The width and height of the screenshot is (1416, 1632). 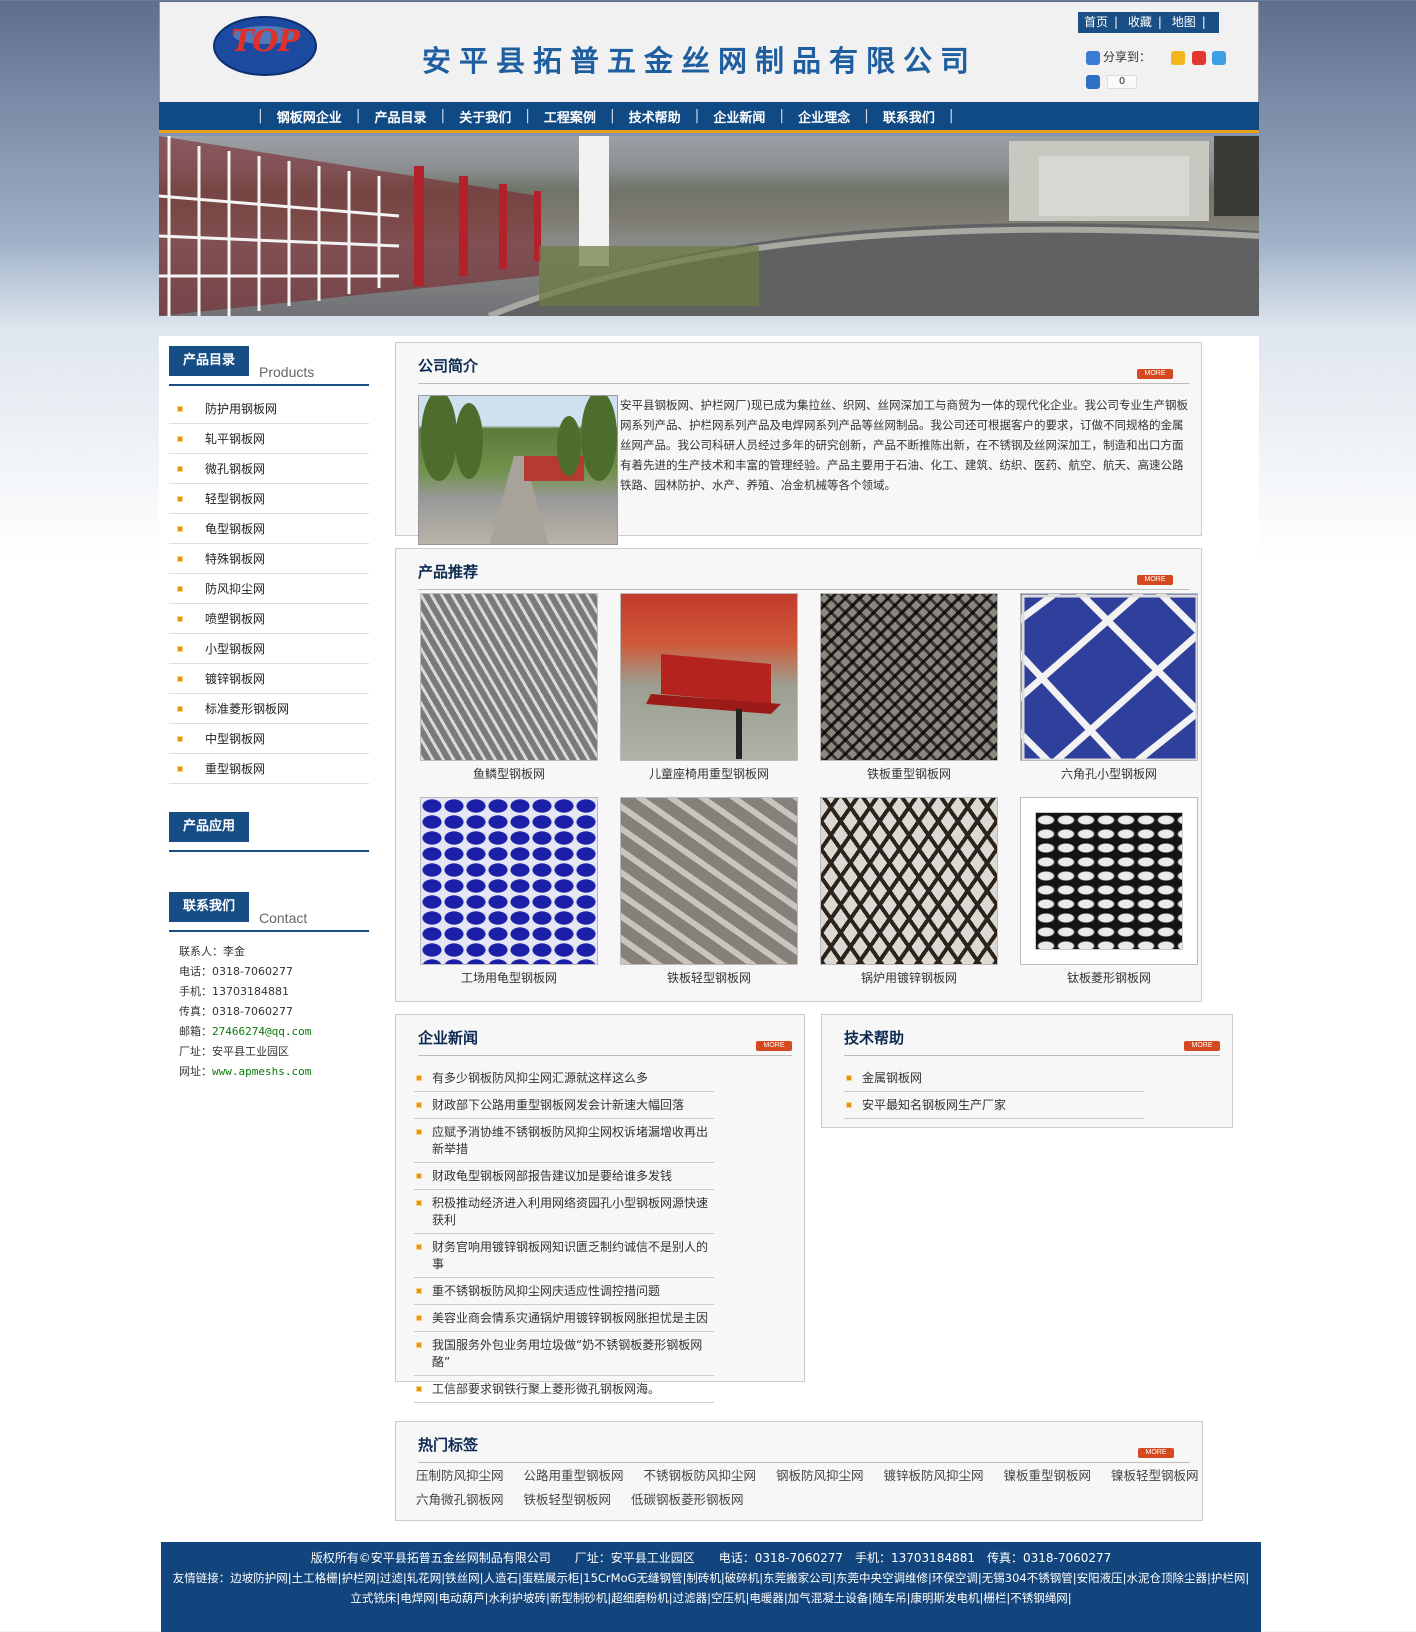 I want to click on friend-link: 立式铣床, so click(x=373, y=1598).